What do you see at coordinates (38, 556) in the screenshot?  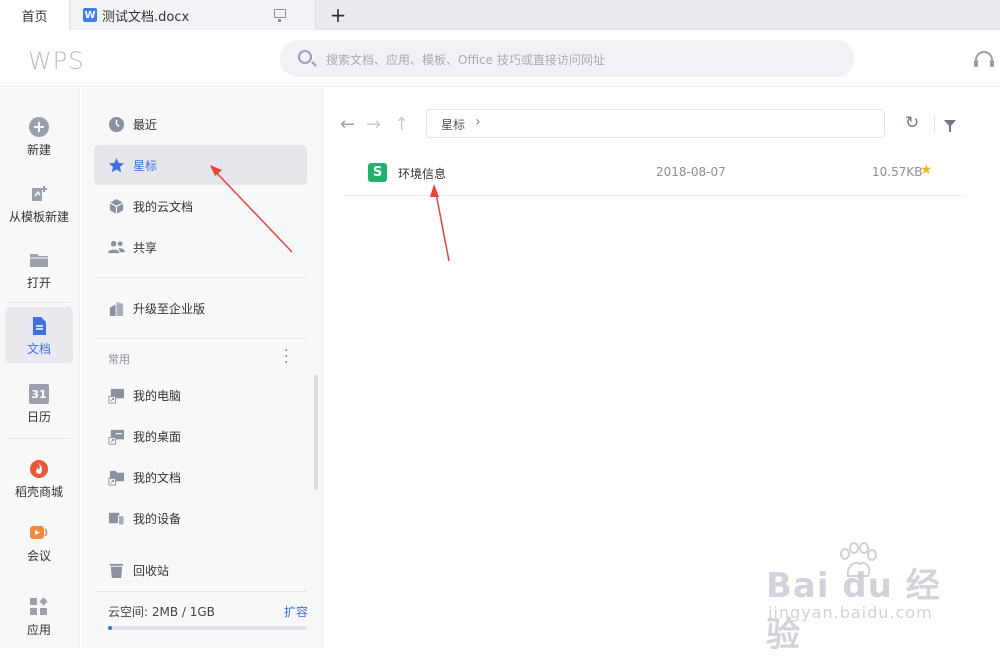 I see `nav-item-label: 会议` at bounding box center [38, 556].